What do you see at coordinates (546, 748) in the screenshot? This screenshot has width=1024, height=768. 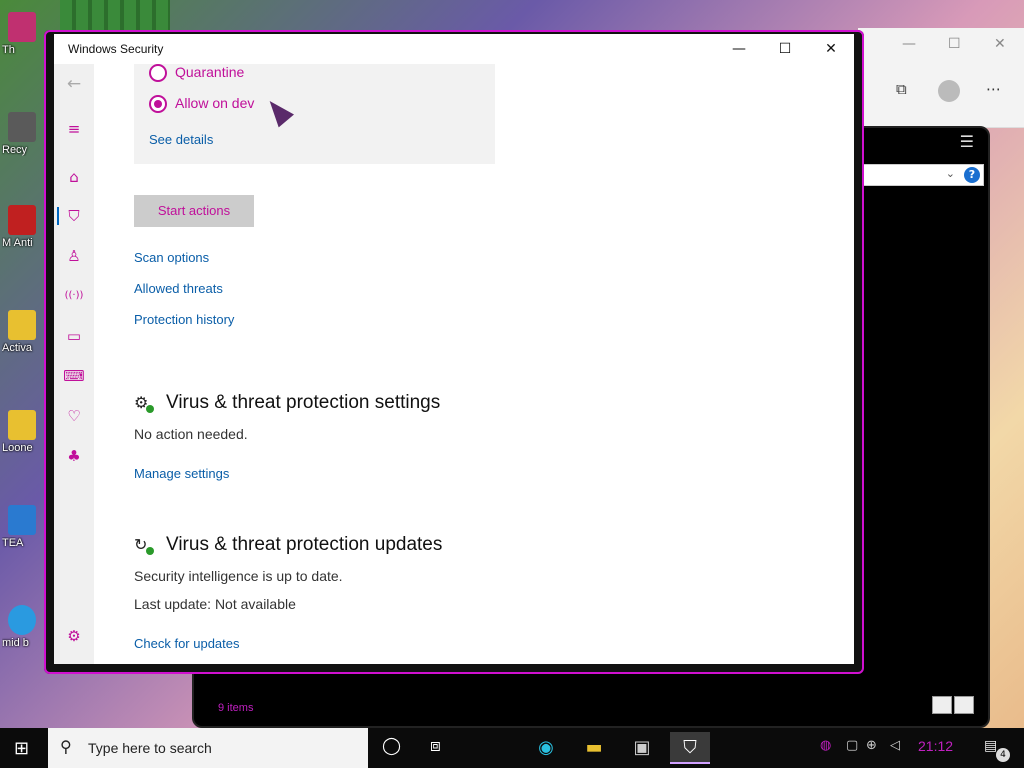 I see `edge-taskbar-icon: ◉` at bounding box center [546, 748].